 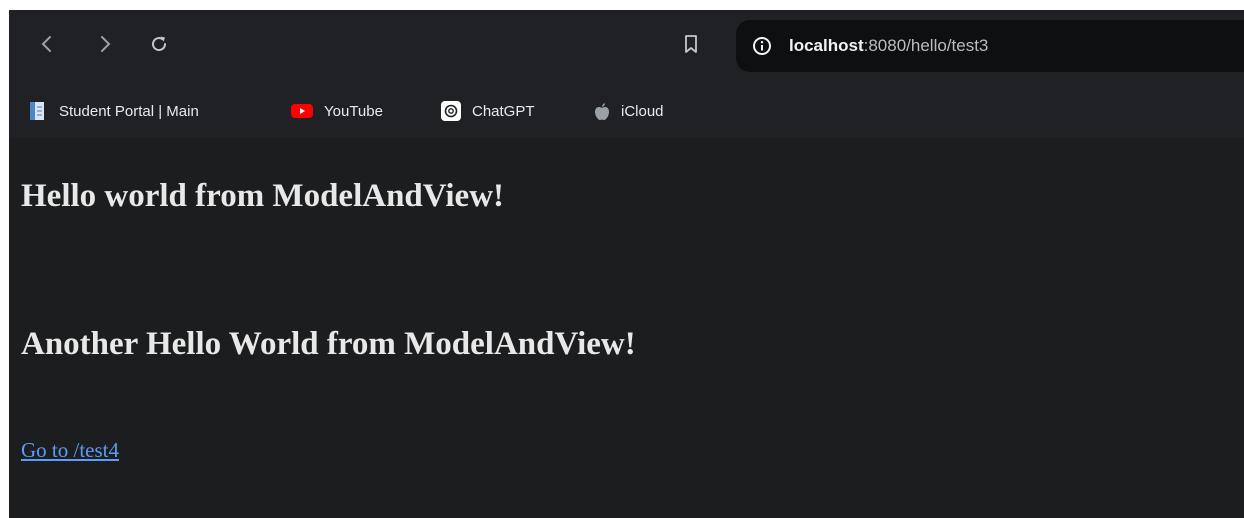 I want to click on reload-button, so click(x=159, y=44).